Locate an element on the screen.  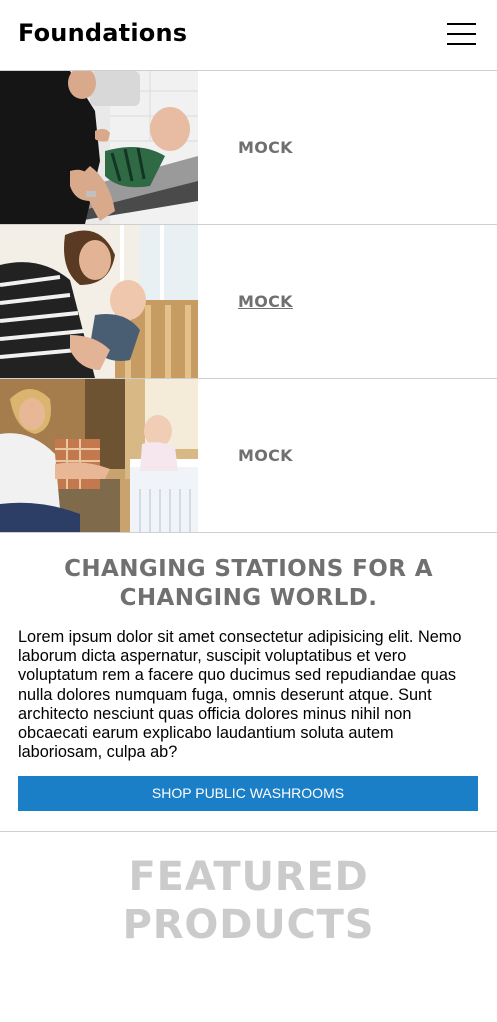
brand-logo-text: Foundations is located at coordinates (102, 33).